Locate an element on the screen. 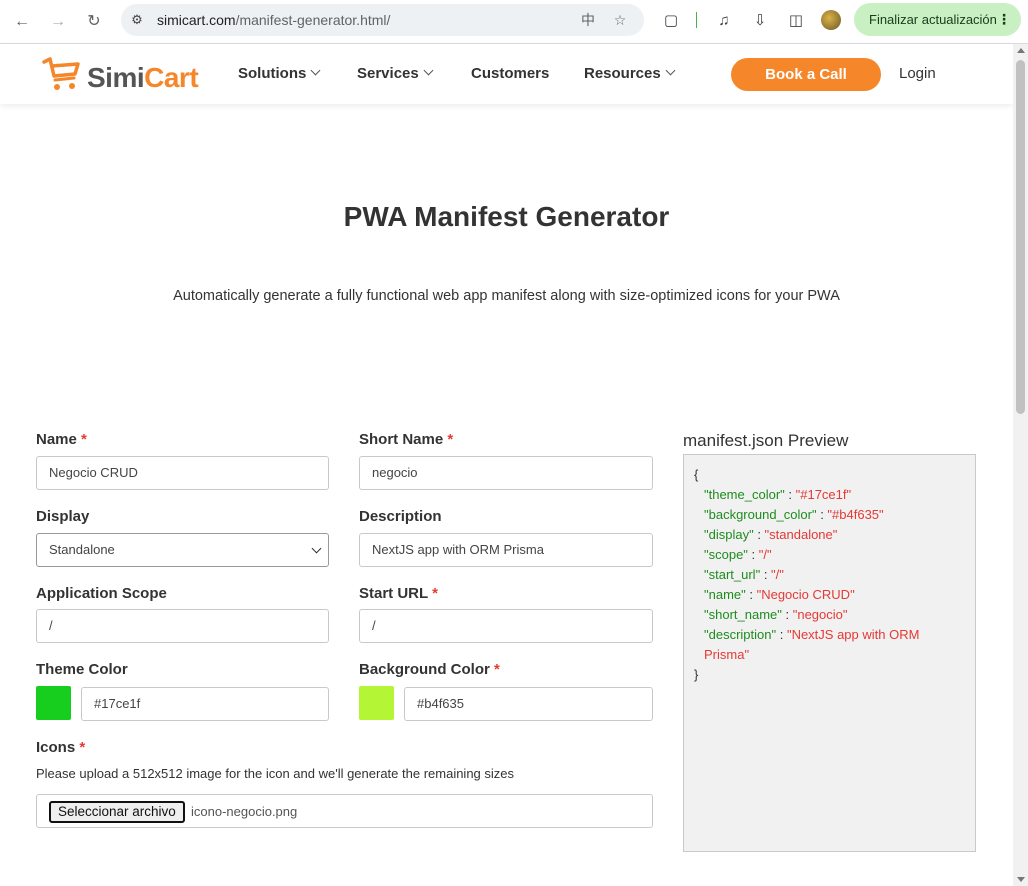  background-color-input: #b4f635 is located at coordinates (528, 704).